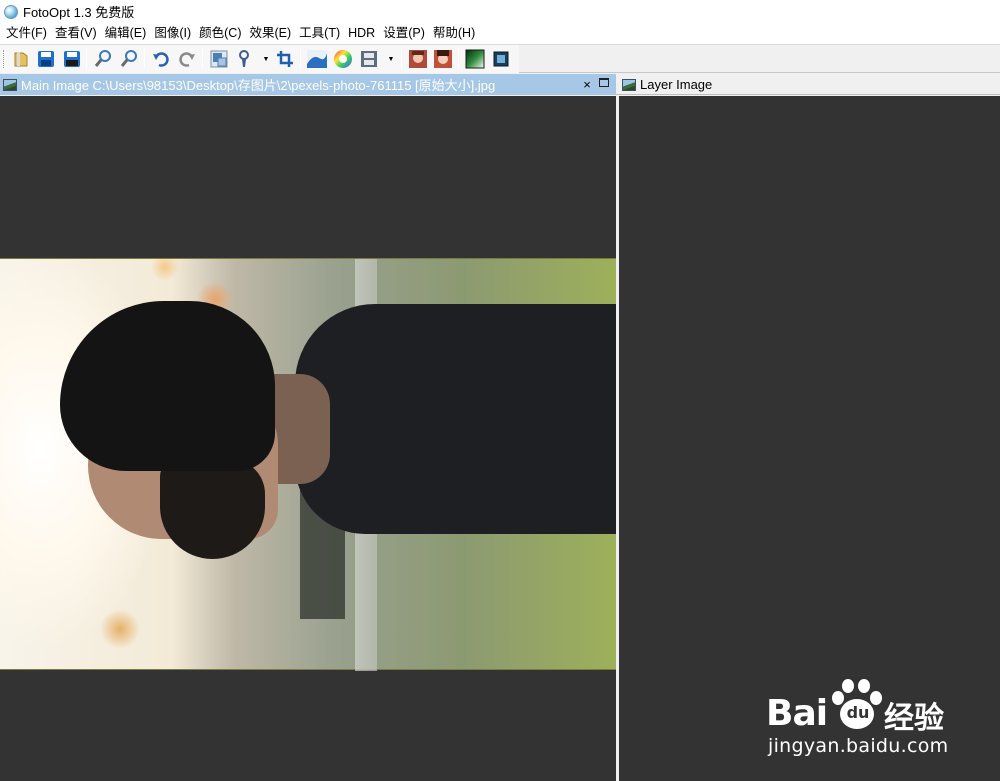 The width and height of the screenshot is (1000, 781). Describe the element at coordinates (266, 59) in the screenshot. I see `brush-dropdown-arrow: ▼` at that location.